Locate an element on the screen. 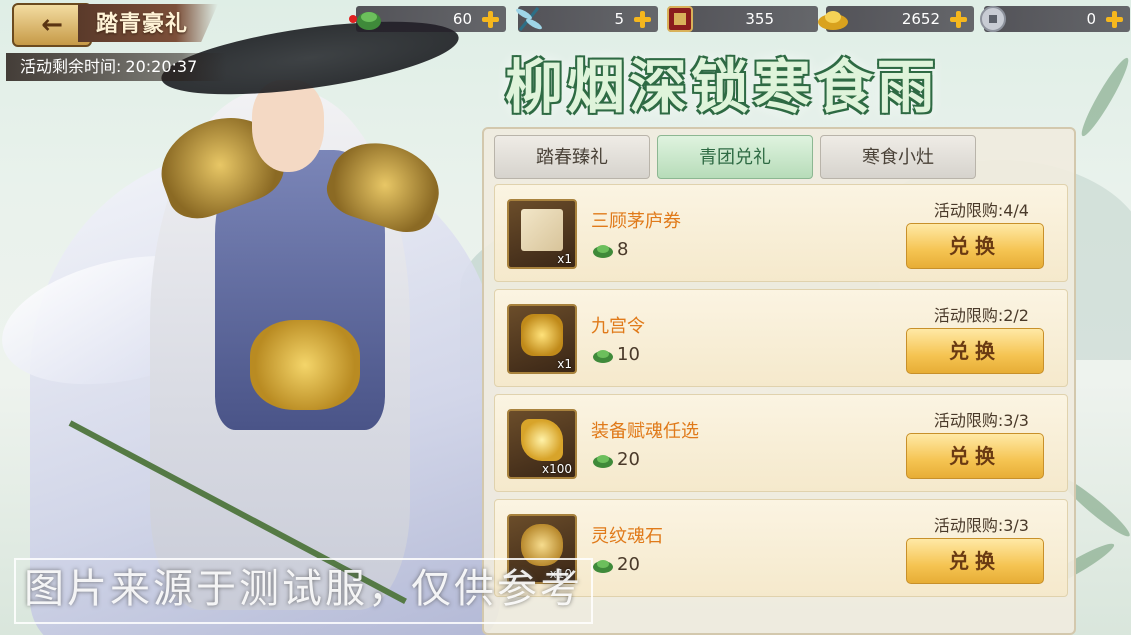 The height and width of the screenshot is (635, 1131). item-name: 灵纹魂石 is located at coordinates (627, 536).